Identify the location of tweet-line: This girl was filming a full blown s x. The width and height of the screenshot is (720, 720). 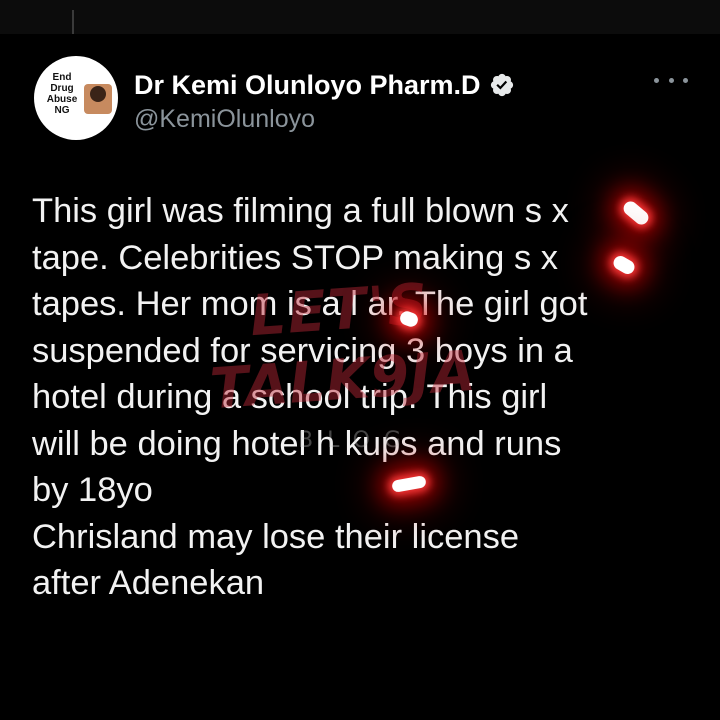
(300, 211).